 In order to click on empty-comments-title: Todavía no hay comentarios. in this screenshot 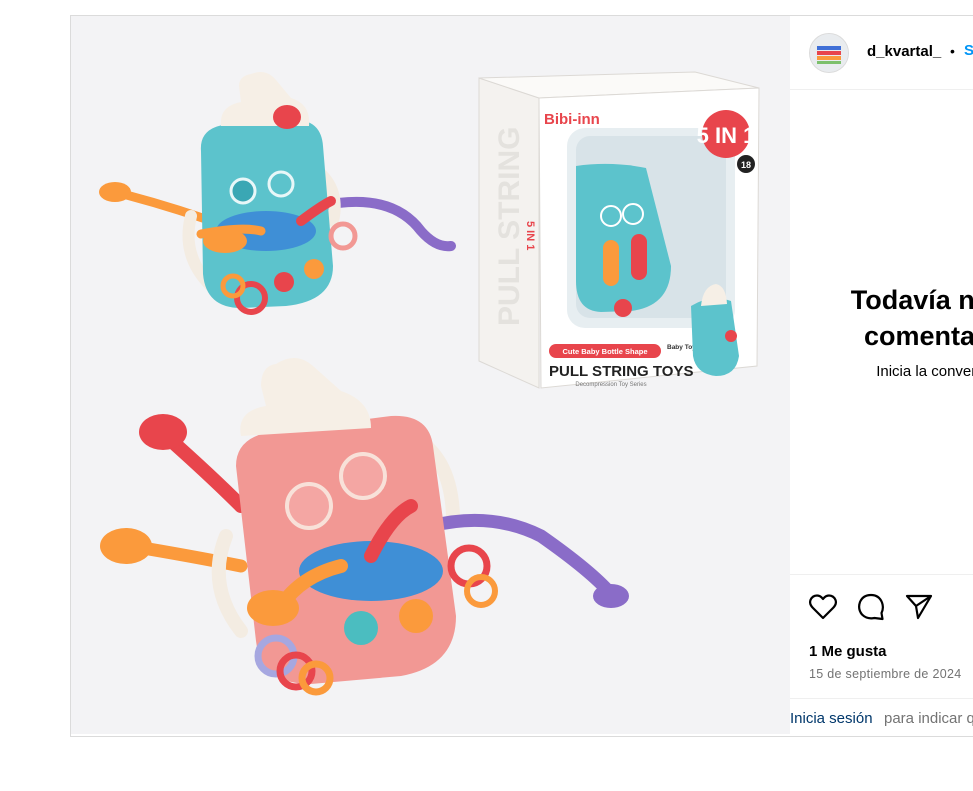, I will do `click(881, 318)`.